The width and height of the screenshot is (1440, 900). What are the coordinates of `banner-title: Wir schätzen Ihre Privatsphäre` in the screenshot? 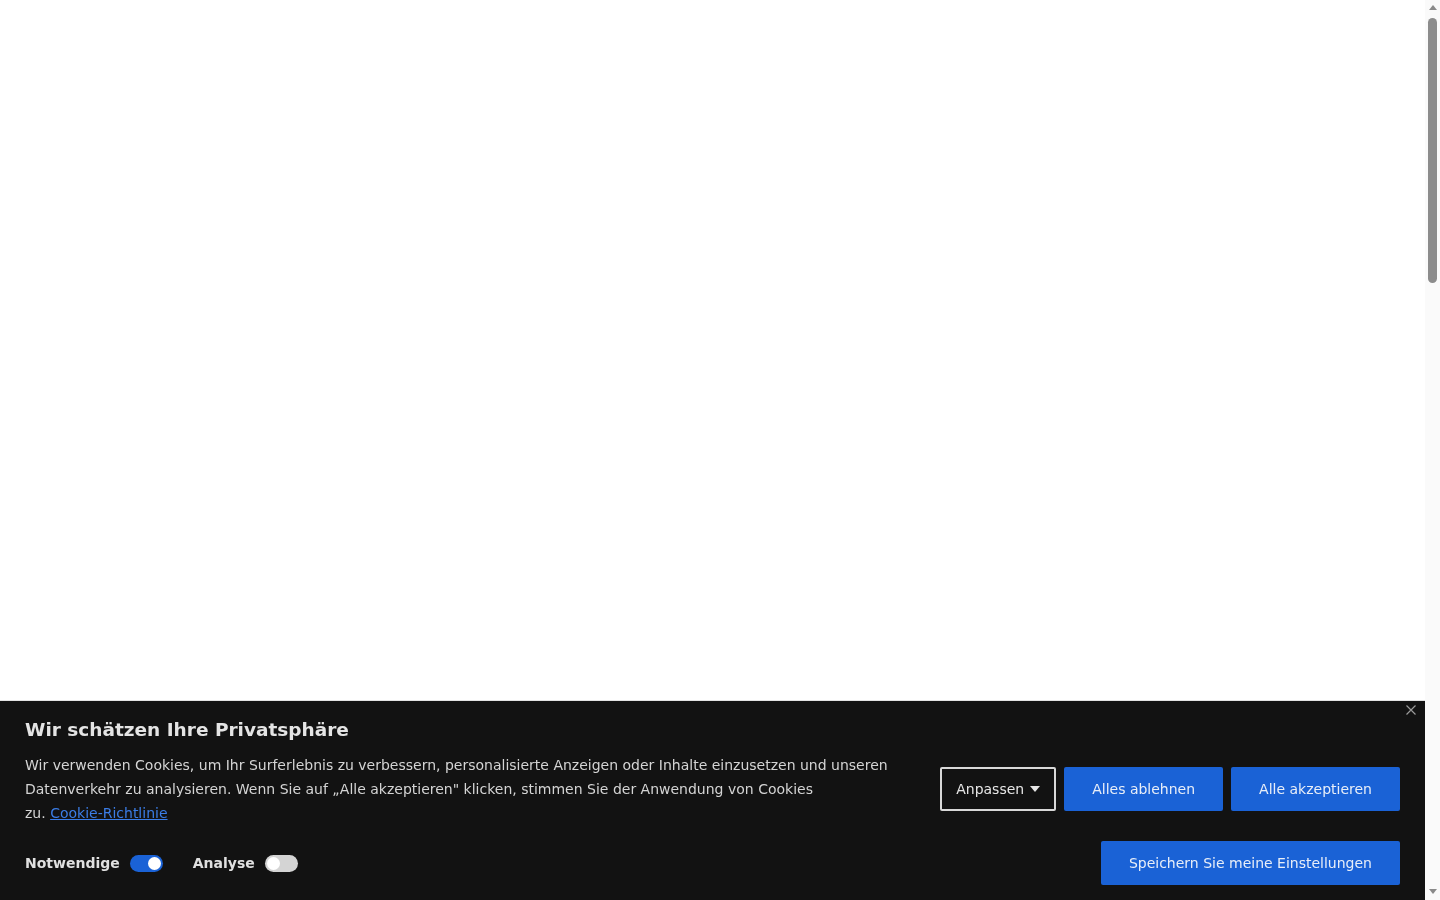 It's located at (187, 730).